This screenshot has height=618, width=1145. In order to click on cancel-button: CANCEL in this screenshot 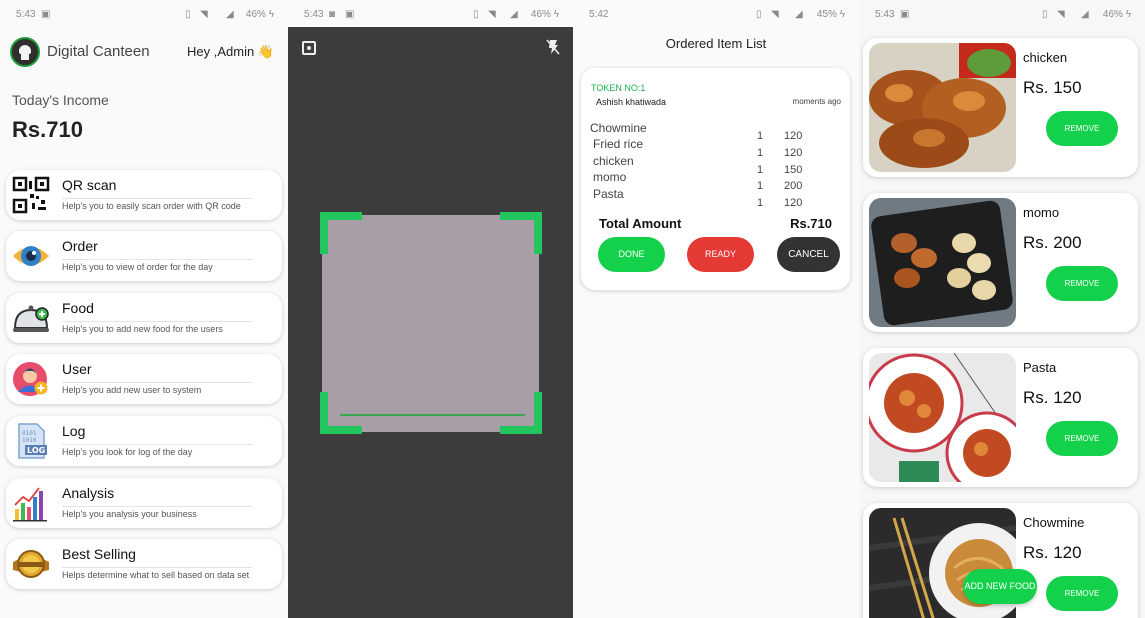, I will do `click(808, 254)`.